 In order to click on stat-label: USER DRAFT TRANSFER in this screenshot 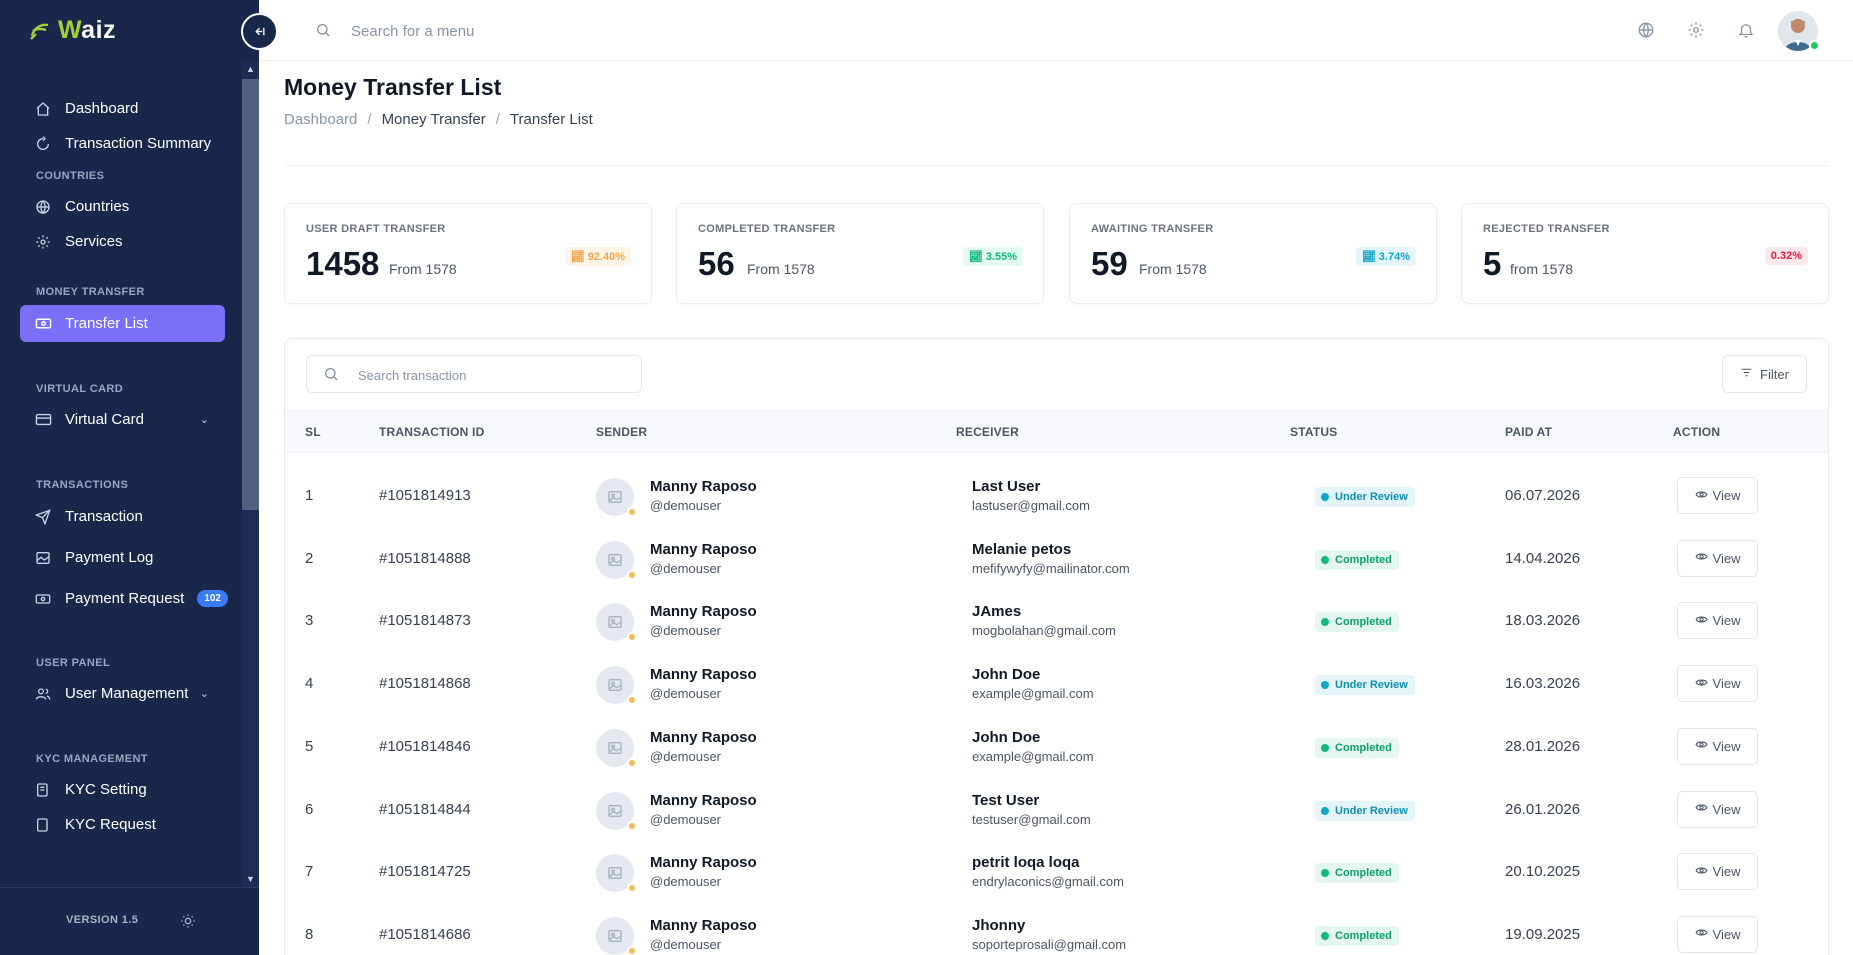, I will do `click(376, 229)`.